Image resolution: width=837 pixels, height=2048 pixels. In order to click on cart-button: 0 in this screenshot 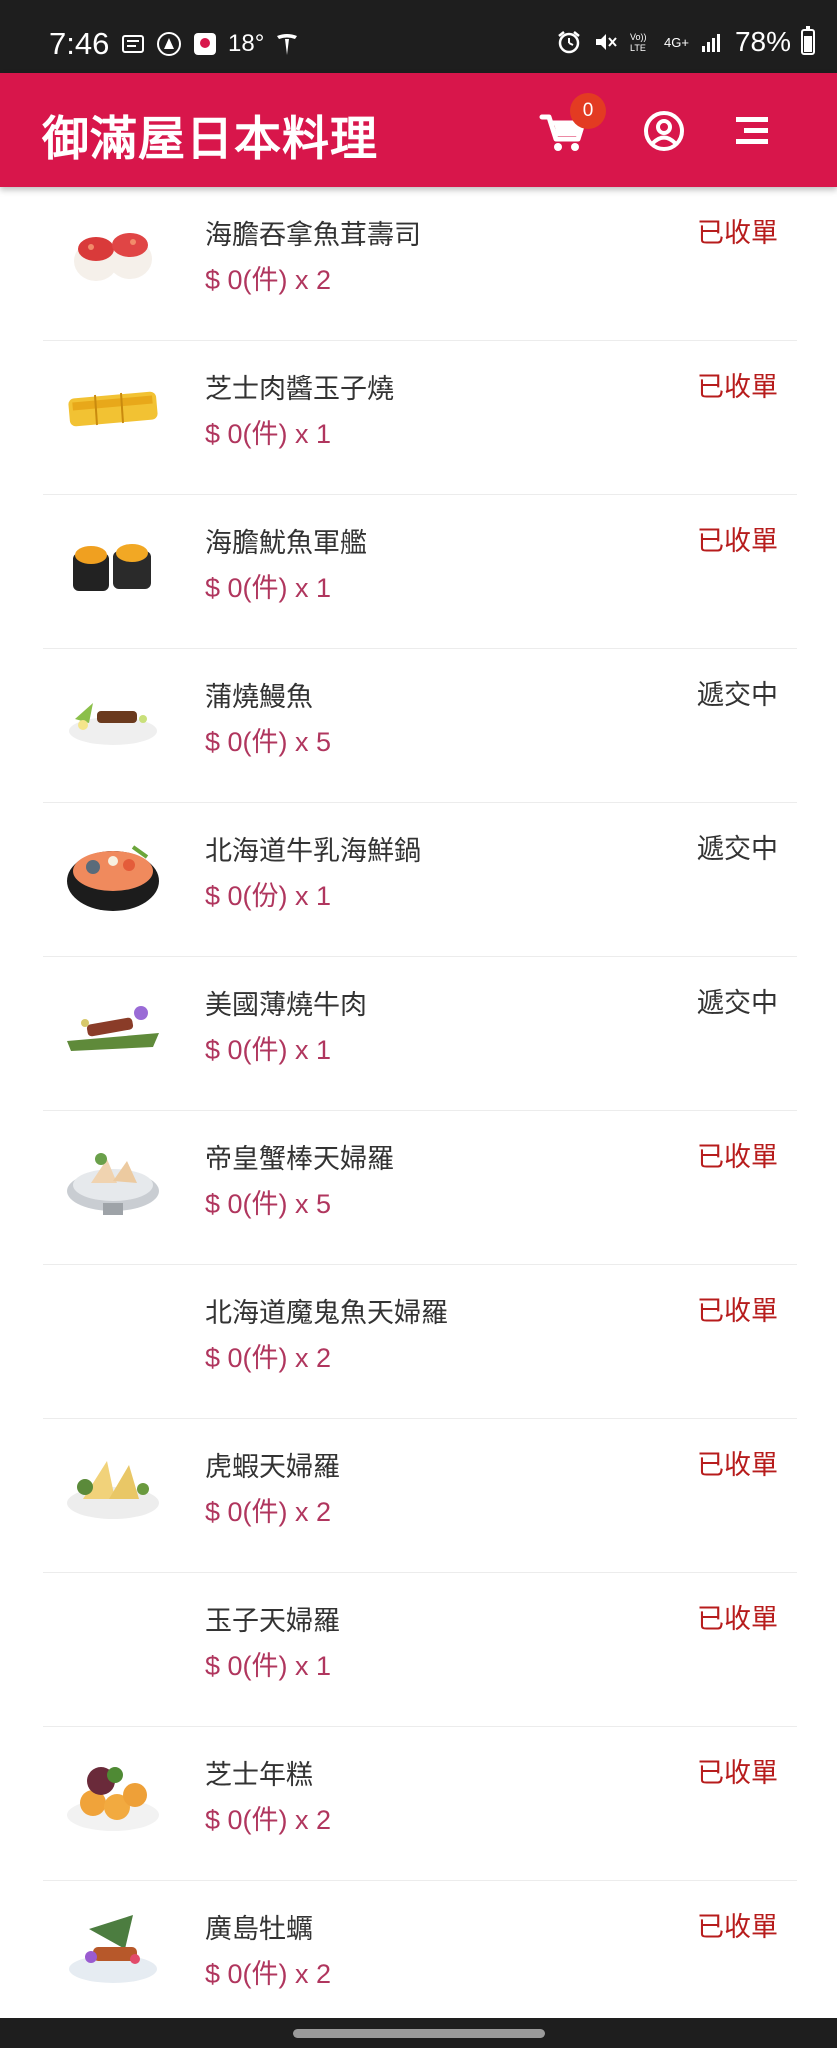, I will do `click(571, 126)`.